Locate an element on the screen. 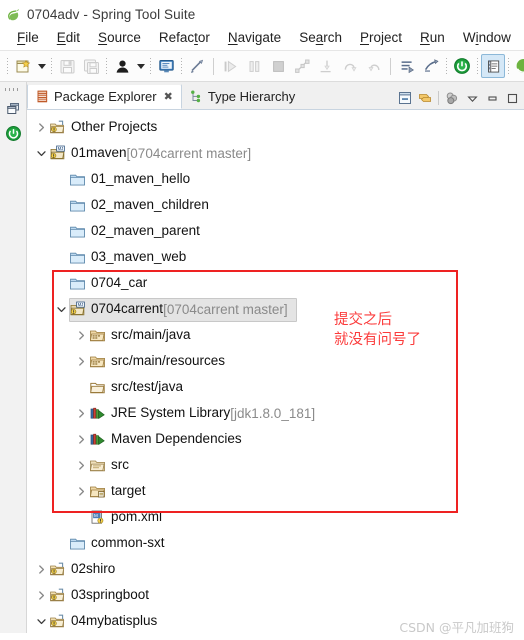 Image resolution: width=524 pixels, height=640 pixels. new-wizard-dropdown is located at coordinates (41, 66).